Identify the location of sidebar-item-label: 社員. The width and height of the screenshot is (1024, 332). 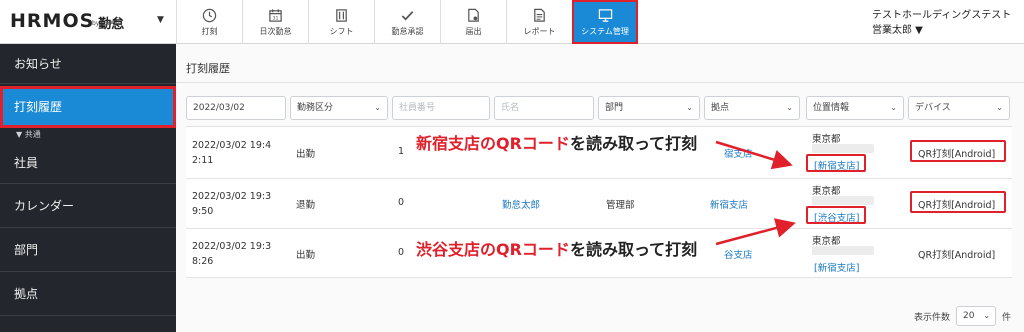
(26, 163).